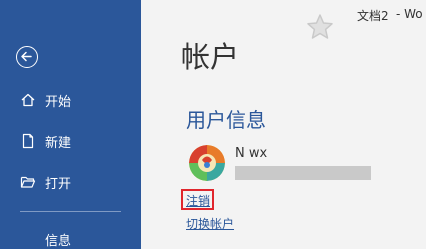 This screenshot has height=249, width=426. What do you see at coordinates (251, 153) in the screenshot?
I see `user-name: N wx` at bounding box center [251, 153].